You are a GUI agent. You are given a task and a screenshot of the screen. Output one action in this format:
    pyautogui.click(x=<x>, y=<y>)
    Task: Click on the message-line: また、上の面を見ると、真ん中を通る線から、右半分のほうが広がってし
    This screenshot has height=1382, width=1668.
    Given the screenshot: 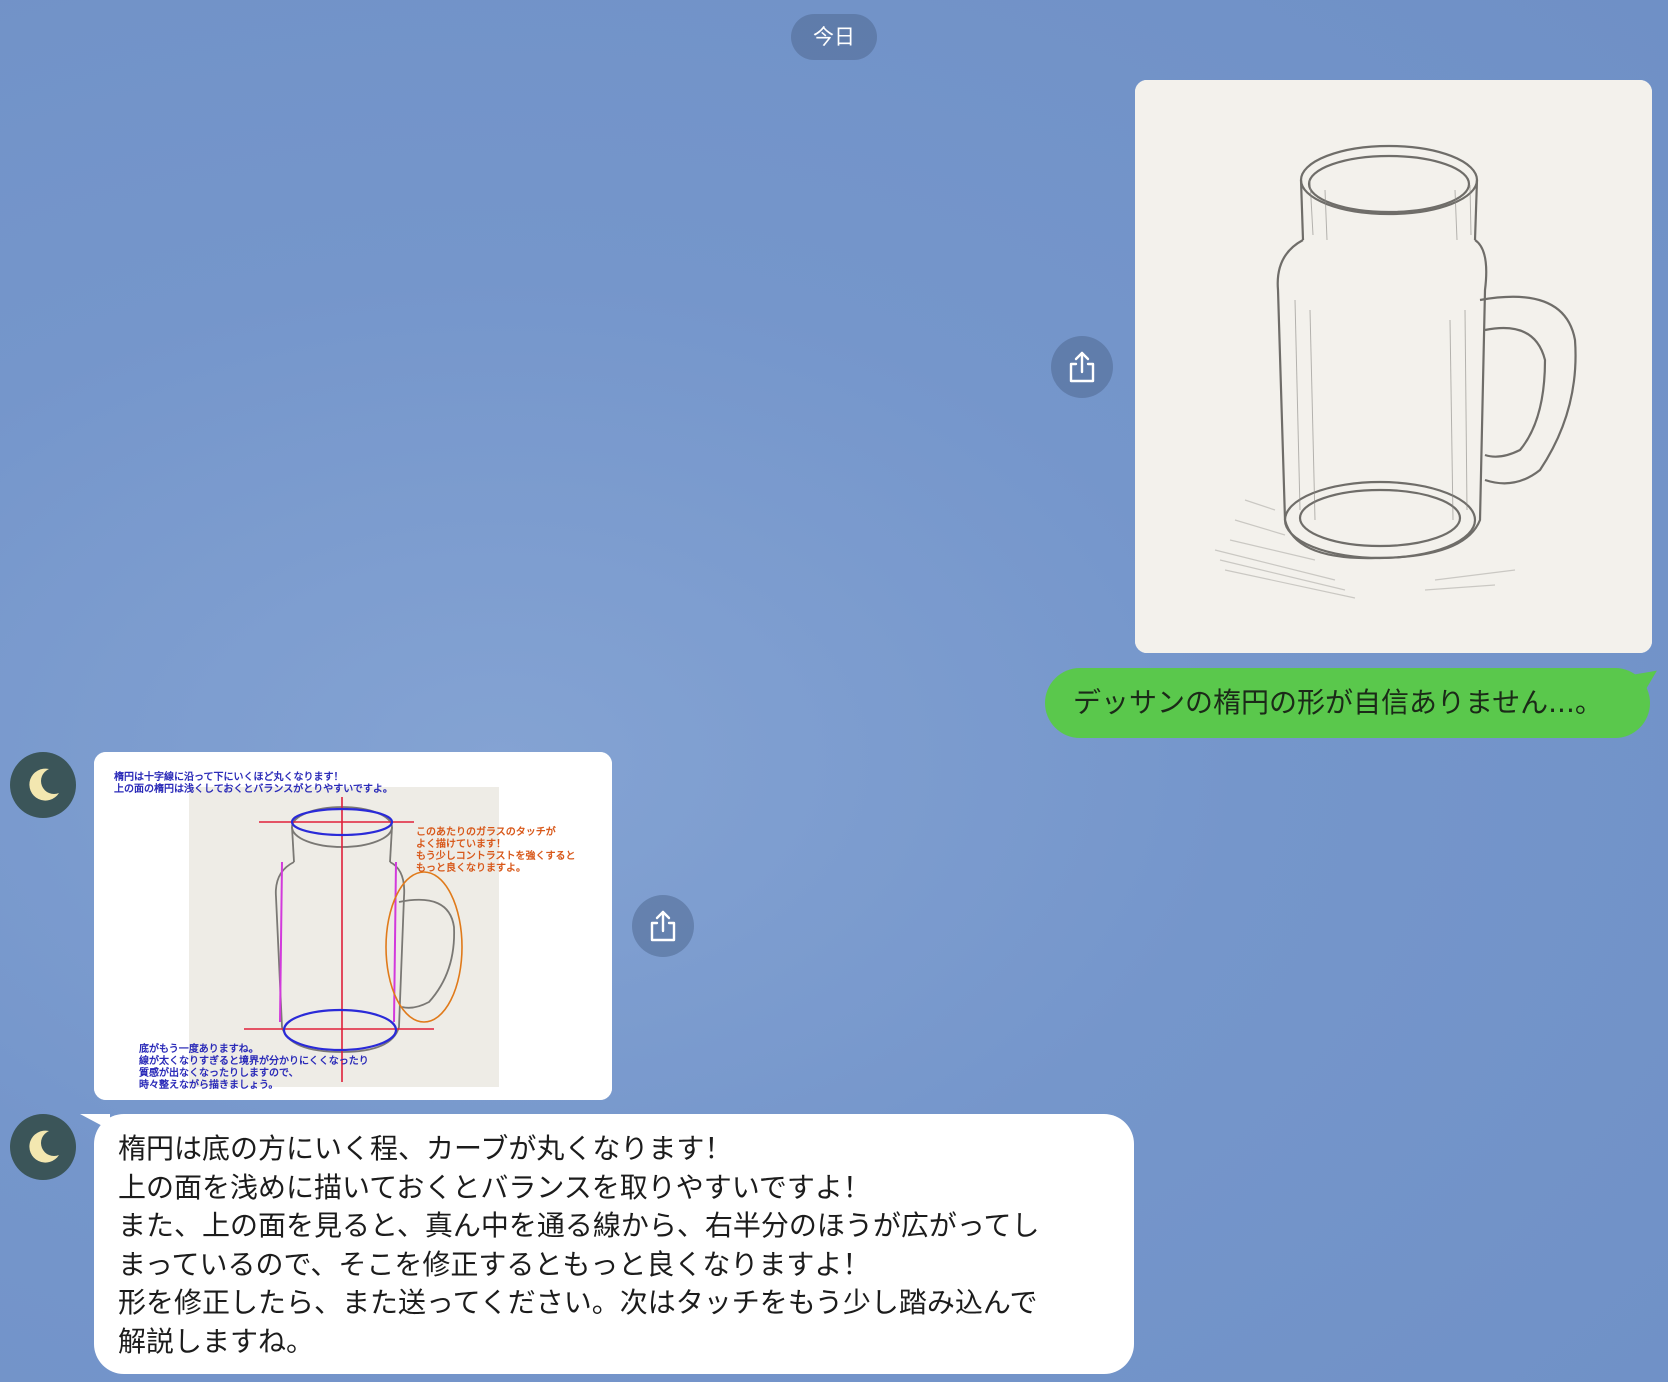 What is the action you would take?
    pyautogui.click(x=579, y=1225)
    